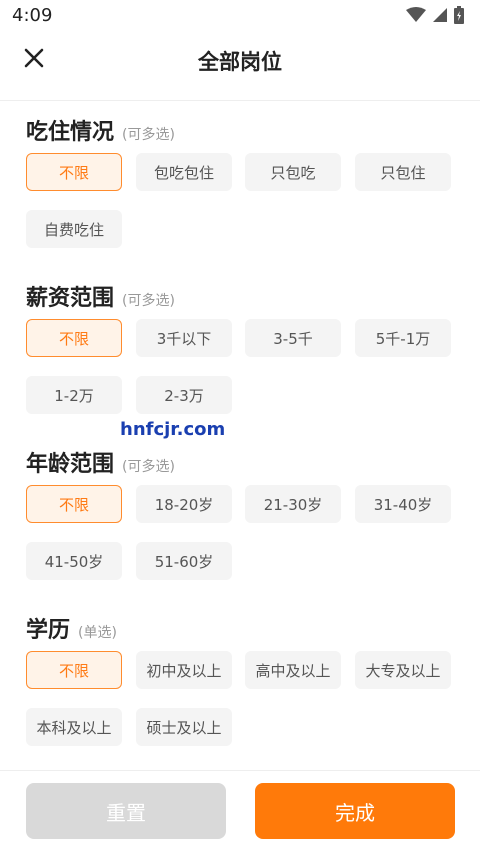 The image size is (480, 853). What do you see at coordinates (403, 670) in the screenshot?
I see `option-chip: 大专及以上` at bounding box center [403, 670].